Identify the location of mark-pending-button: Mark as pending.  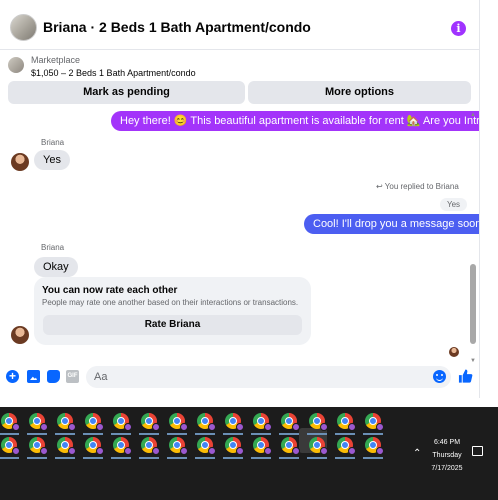
(126, 92).